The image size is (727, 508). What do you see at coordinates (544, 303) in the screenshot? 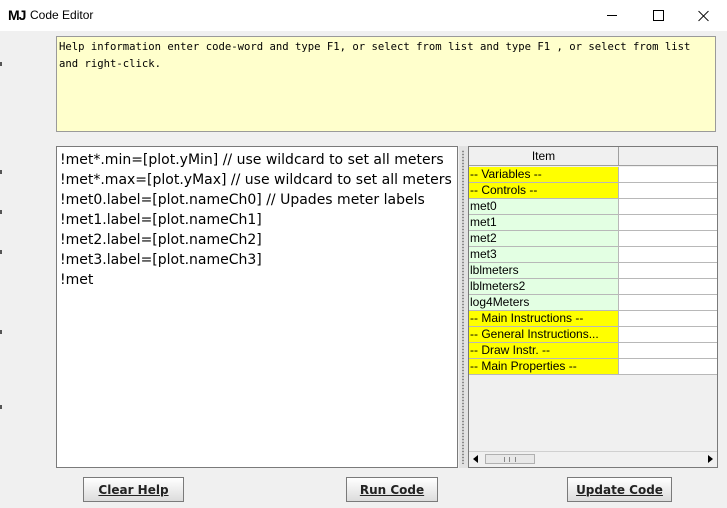
I see `item-cell: log4Meters` at bounding box center [544, 303].